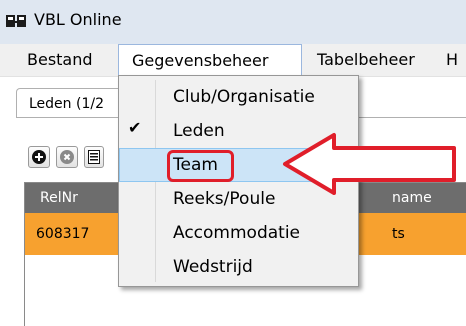 The width and height of the screenshot is (466, 326). I want to click on document-icon, so click(94, 157).